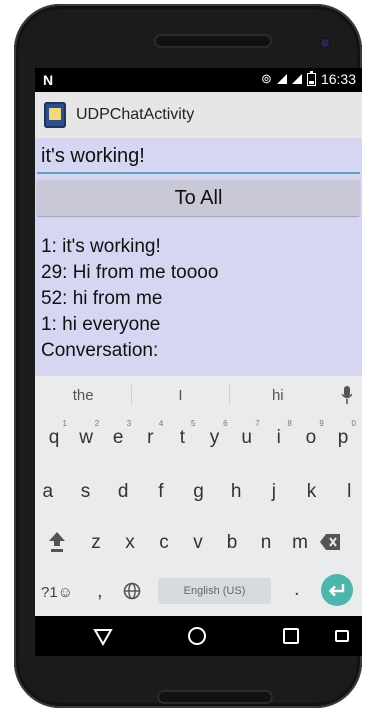 The image size is (376, 713). I want to click on message-input, so click(199, 156).